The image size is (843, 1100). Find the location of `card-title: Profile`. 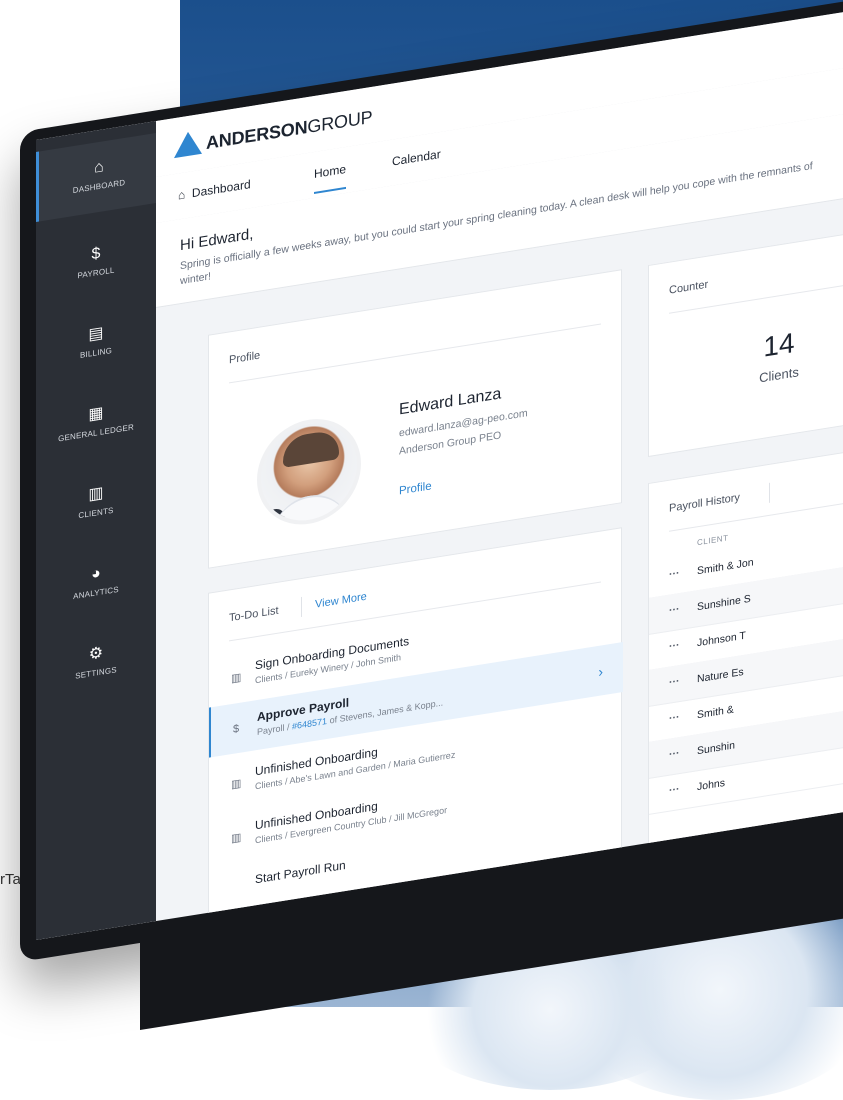

card-title: Profile is located at coordinates (245, 358).